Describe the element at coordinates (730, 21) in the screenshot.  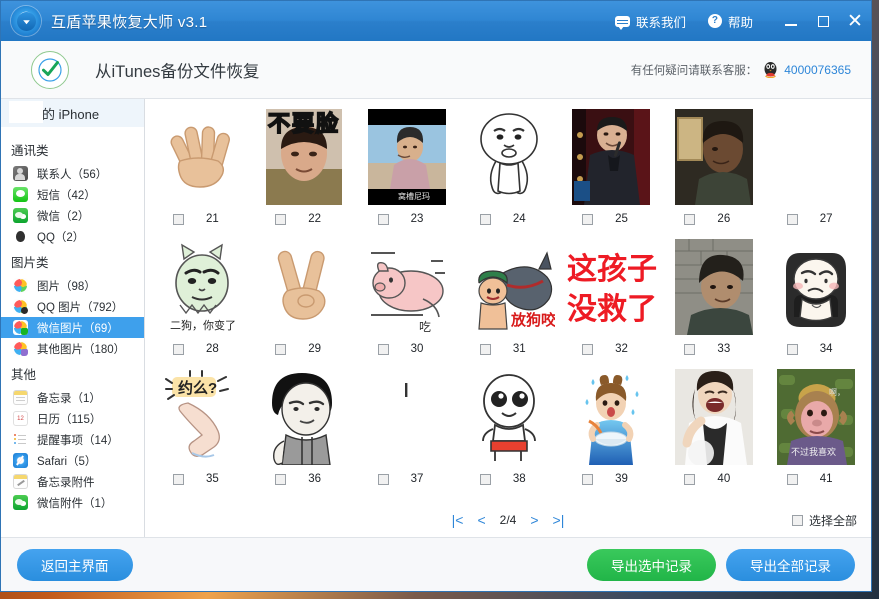
I see `help-button: ? 帮助` at that location.